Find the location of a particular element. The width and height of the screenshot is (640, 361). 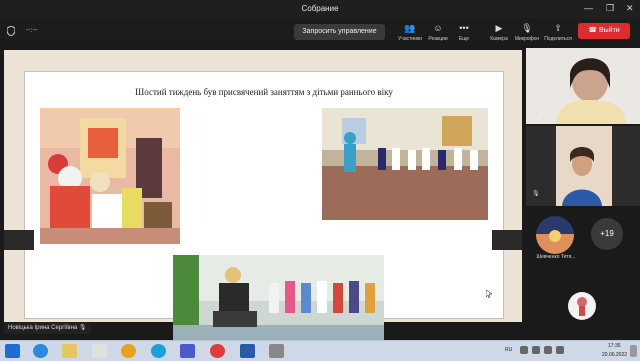

clock-date: 20.06.2022 is located at coordinates (614, 355).